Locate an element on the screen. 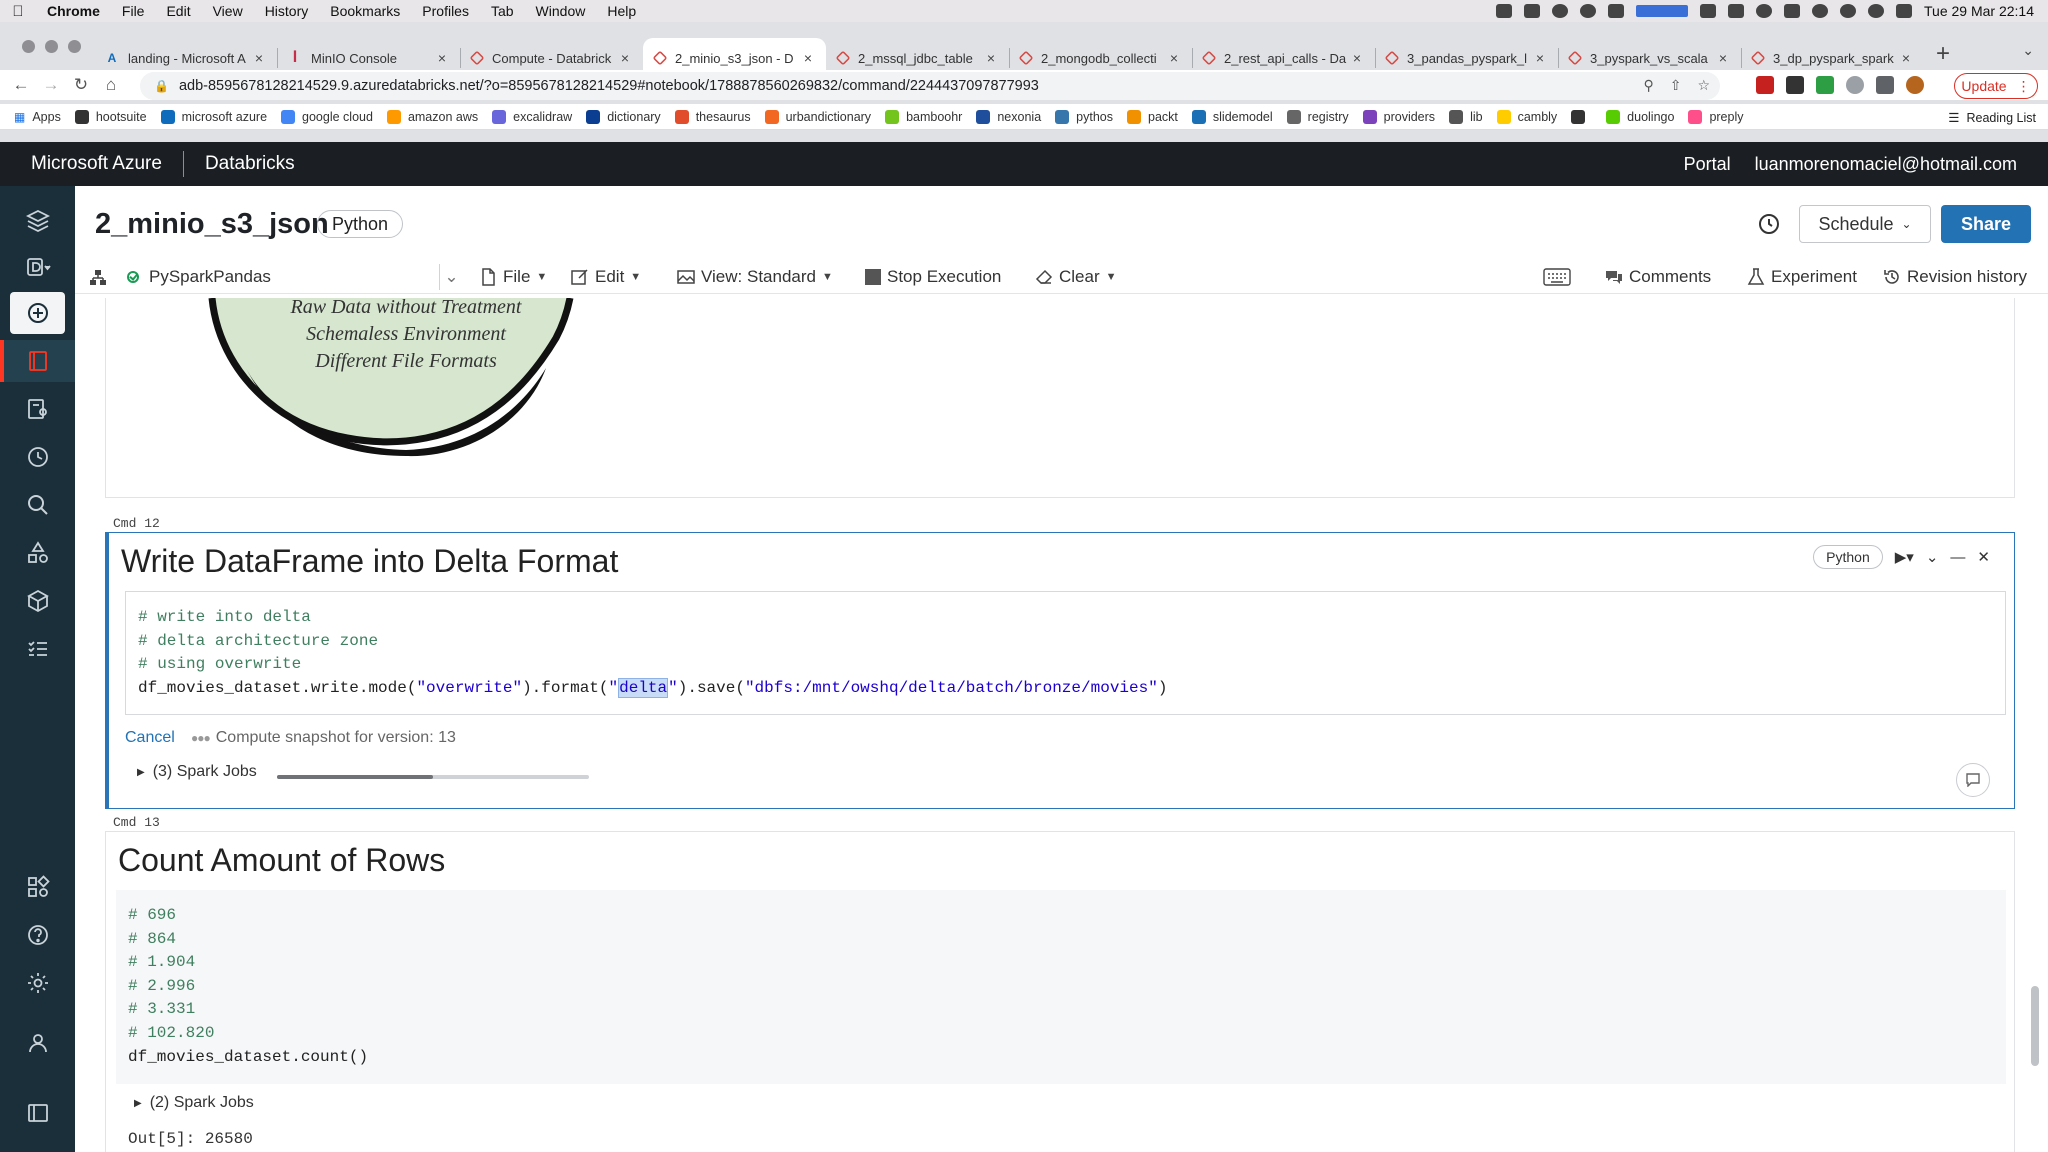 Image resolution: width=2048 pixels, height=1152 pixels. bookmark-item: slidemodel is located at coordinates (1232, 116).